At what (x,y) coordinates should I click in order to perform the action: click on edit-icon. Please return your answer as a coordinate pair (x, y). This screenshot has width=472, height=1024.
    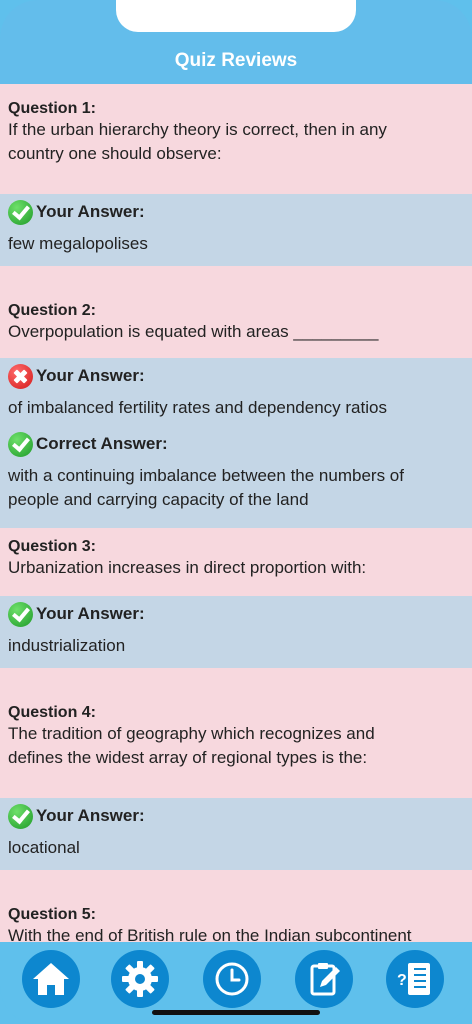
    Looking at the image, I should click on (325, 979).